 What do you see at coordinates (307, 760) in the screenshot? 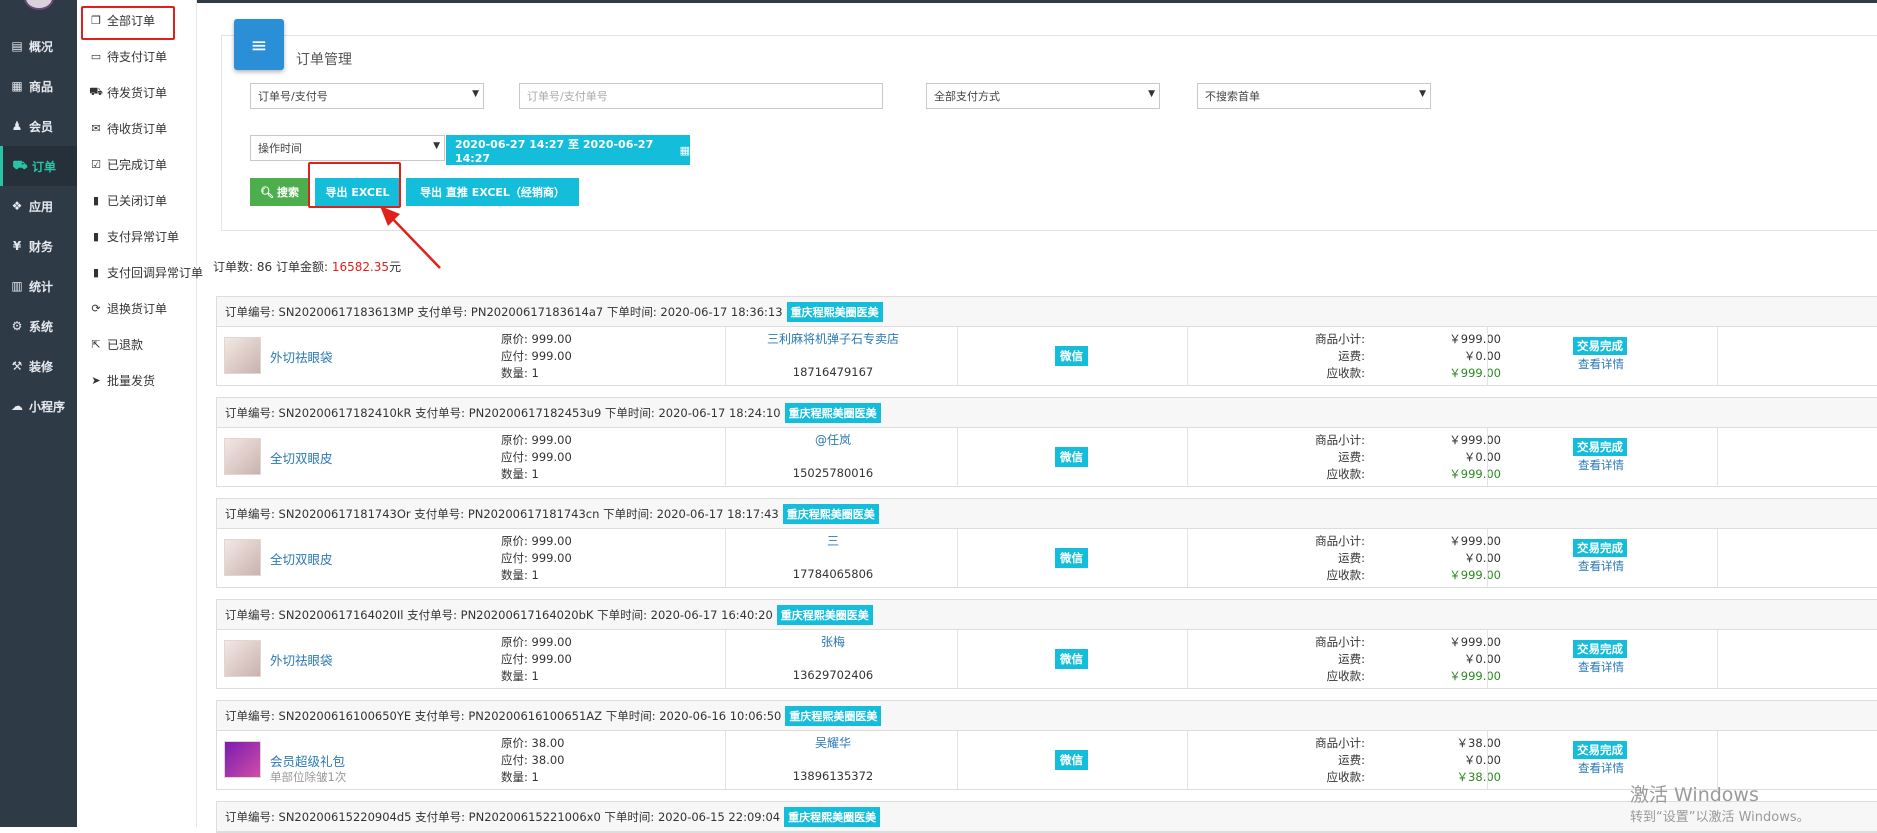
I see `product-name: 会员超级礼包` at bounding box center [307, 760].